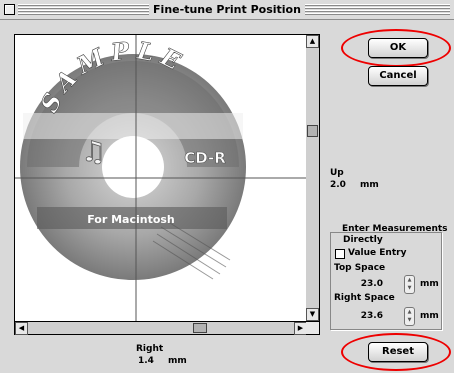 The width and height of the screenshot is (454, 373). I want to click on disc-light-band, so click(133, 126).